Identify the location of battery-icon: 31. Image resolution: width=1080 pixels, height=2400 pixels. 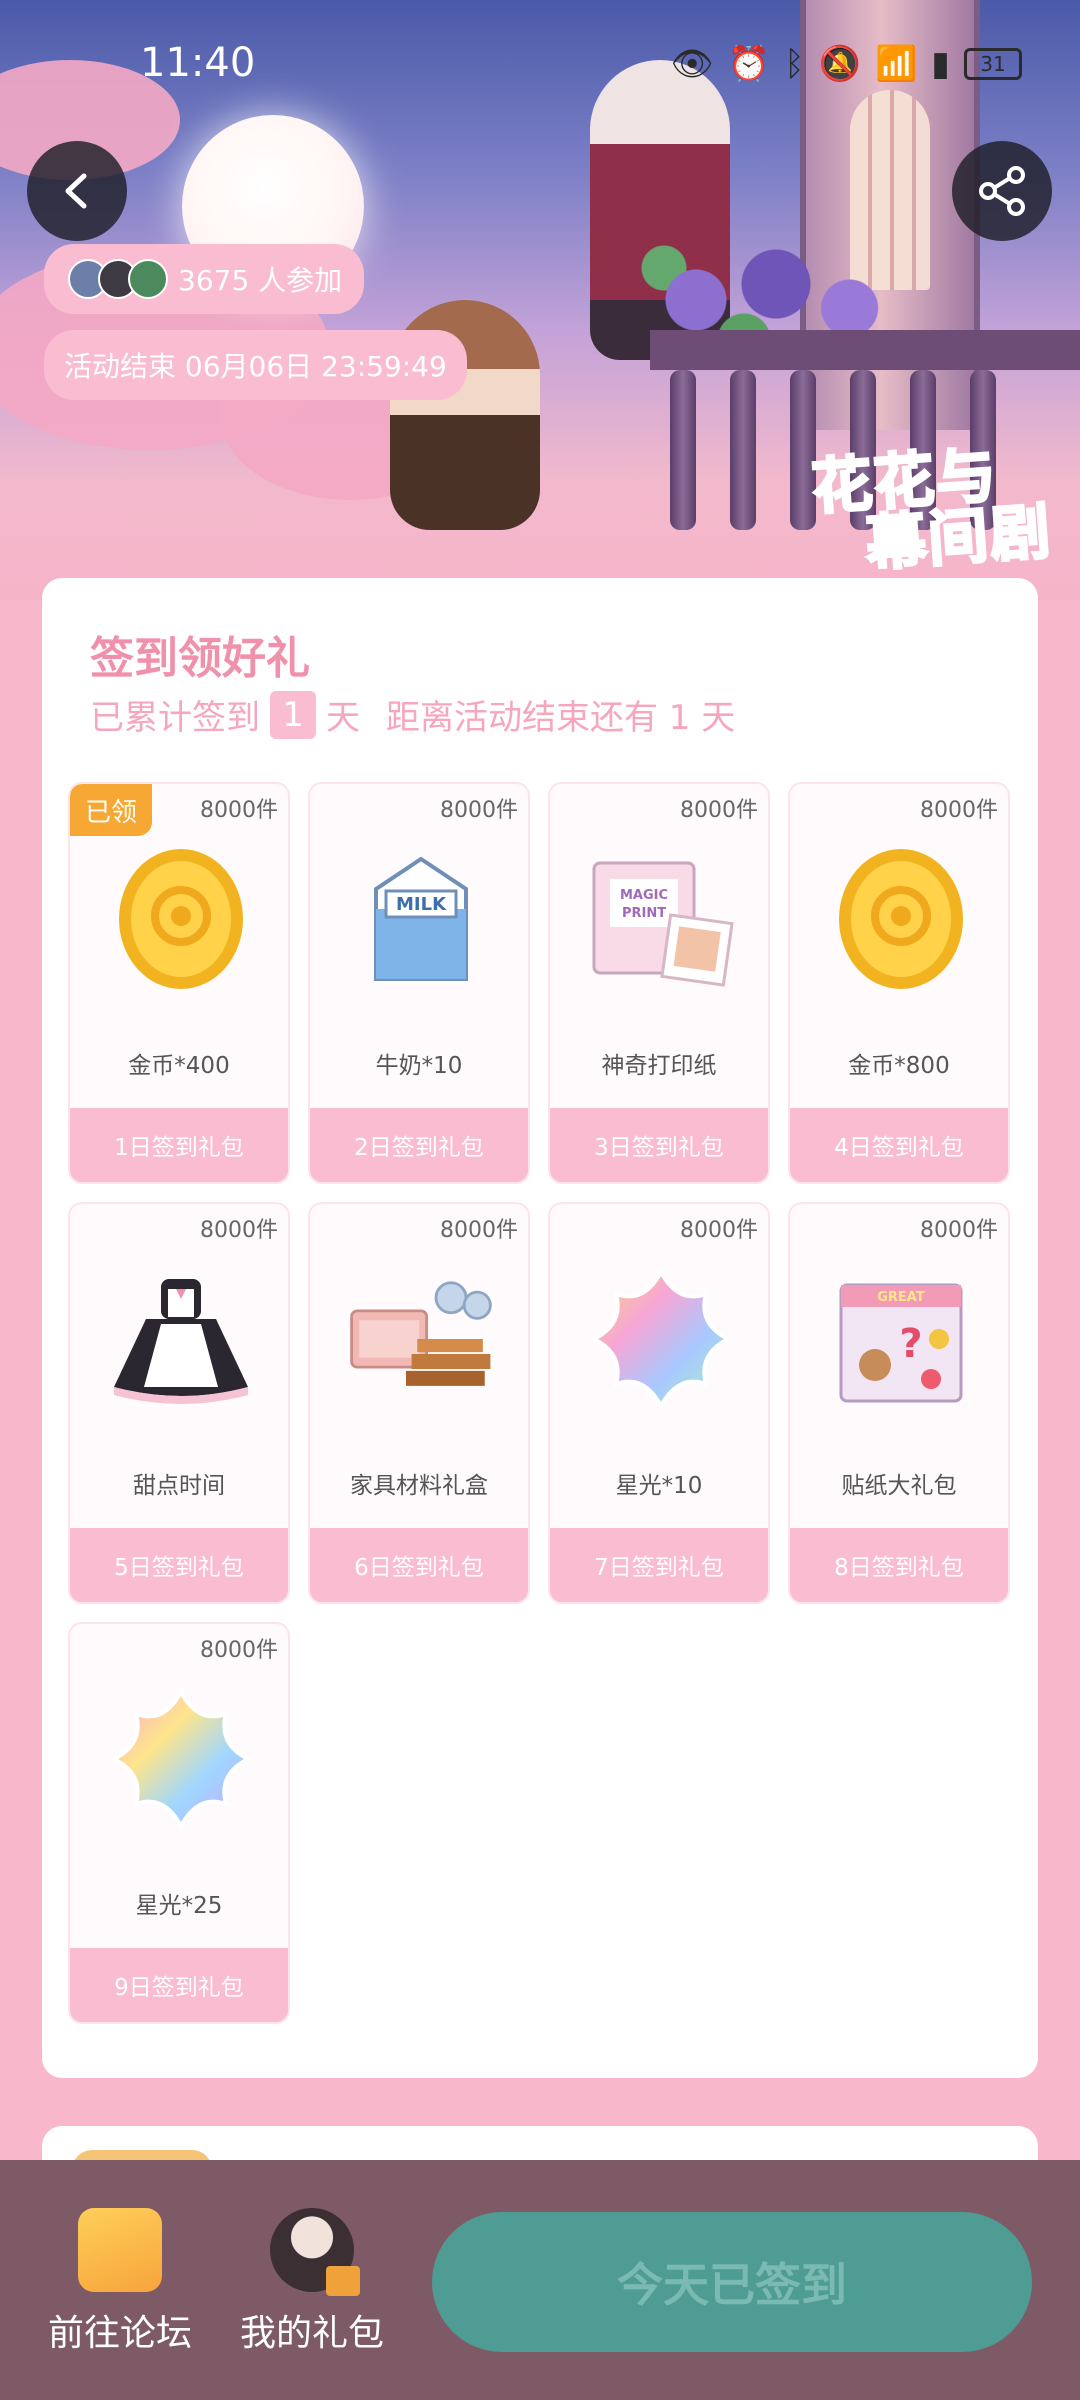
(993, 64).